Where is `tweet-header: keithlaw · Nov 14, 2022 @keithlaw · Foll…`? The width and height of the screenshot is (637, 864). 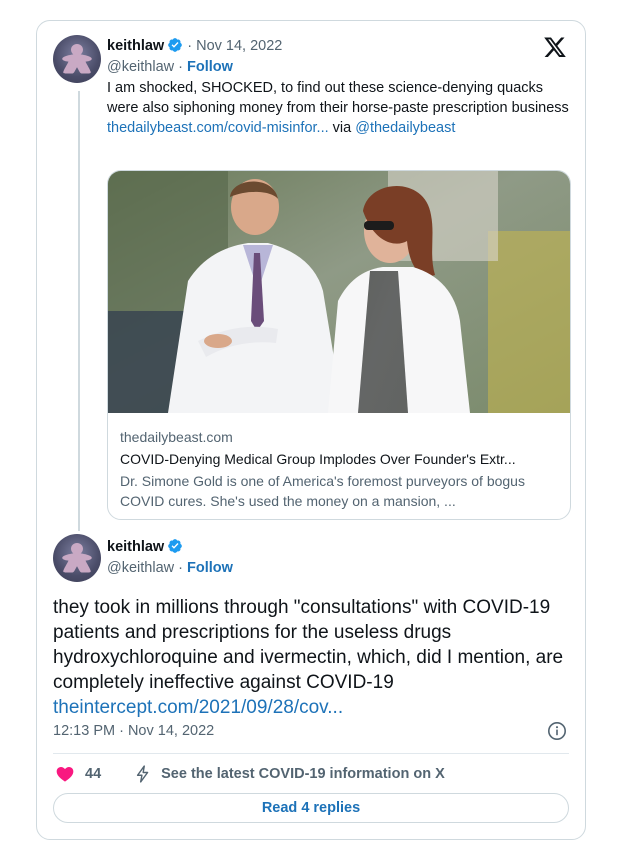
tweet-header: keithlaw · Nov 14, 2022 @keithlaw · Foll… is located at coordinates (194, 56).